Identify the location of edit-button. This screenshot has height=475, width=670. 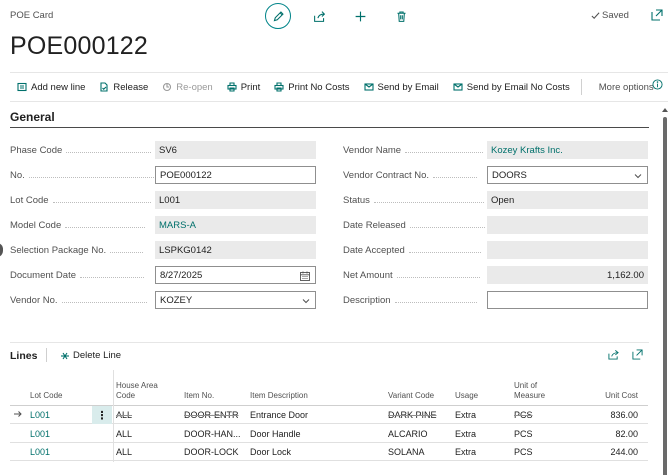
(278, 16).